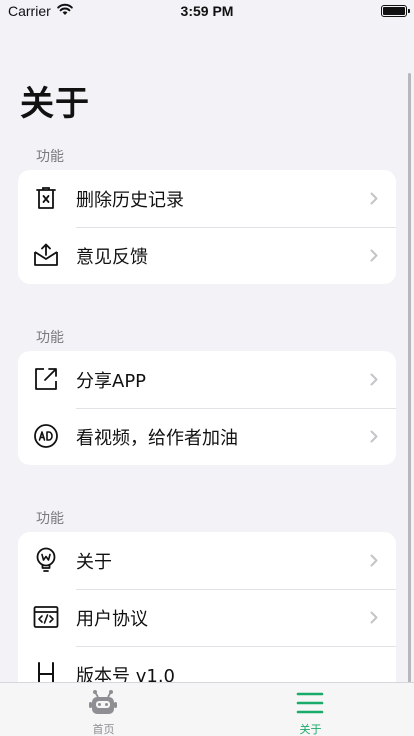 The width and height of the screenshot is (414, 736). I want to click on about-row: 关于, so click(207, 560).